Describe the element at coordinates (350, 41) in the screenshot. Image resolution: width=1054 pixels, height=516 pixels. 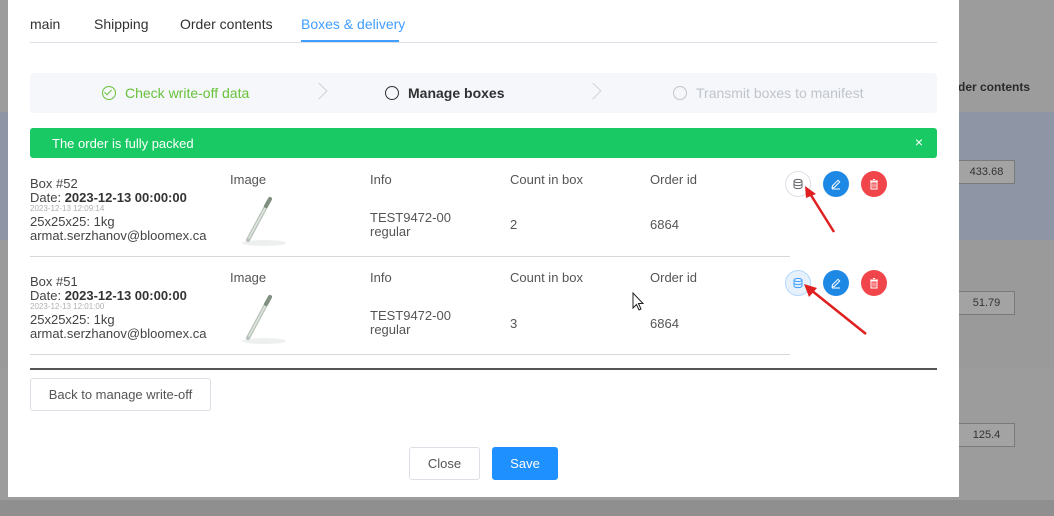
I see `active-tab-indicator` at that location.